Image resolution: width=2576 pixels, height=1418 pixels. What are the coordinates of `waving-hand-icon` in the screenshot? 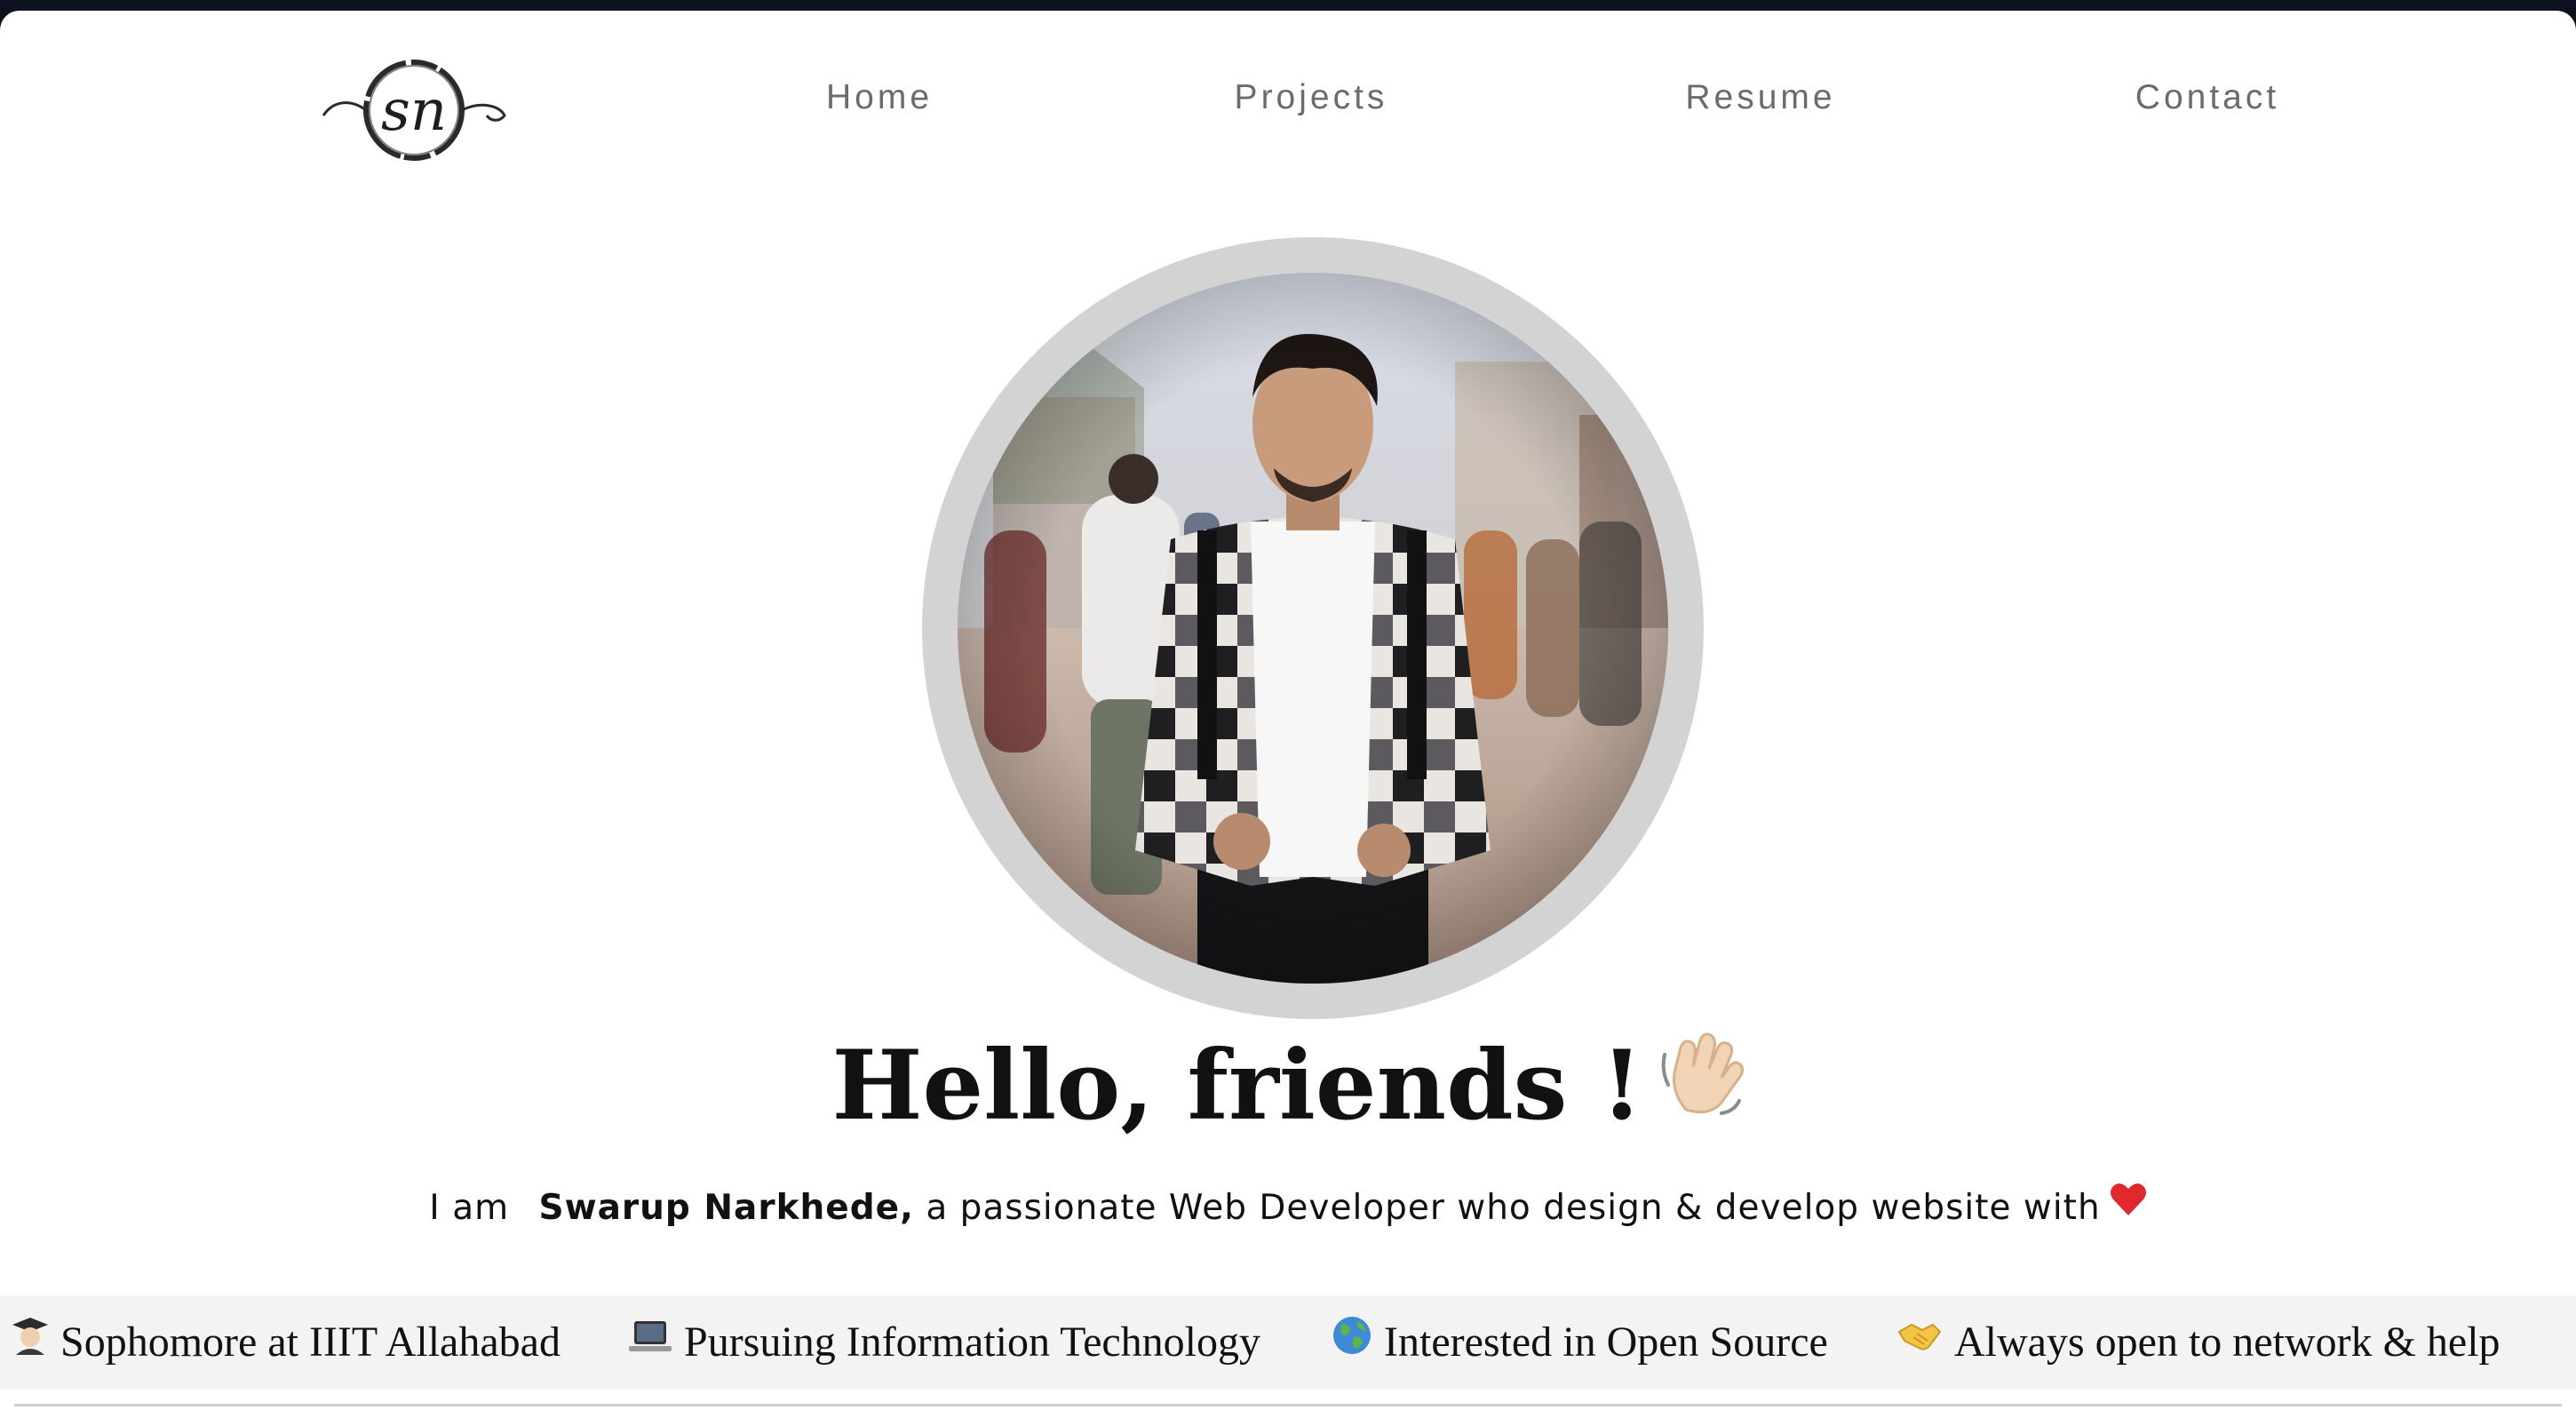 It's located at (1702, 1087).